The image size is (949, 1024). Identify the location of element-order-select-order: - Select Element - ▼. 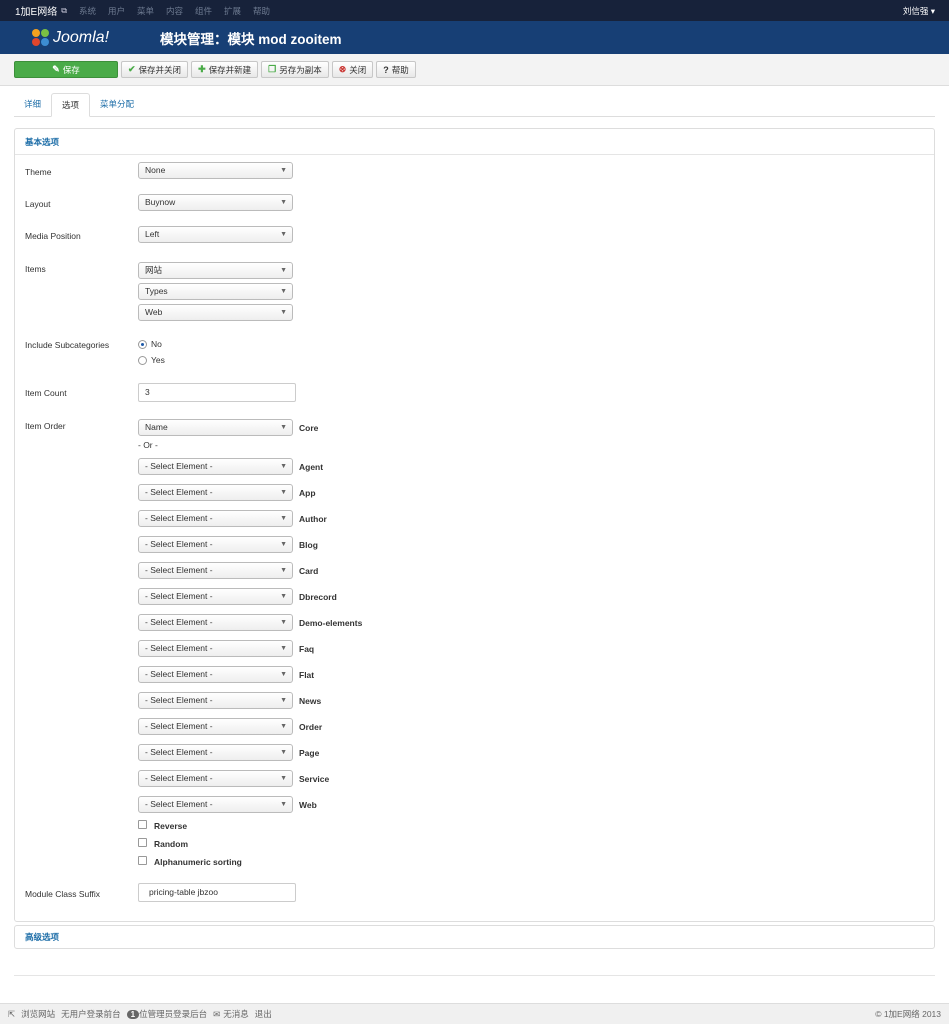
(215, 726).